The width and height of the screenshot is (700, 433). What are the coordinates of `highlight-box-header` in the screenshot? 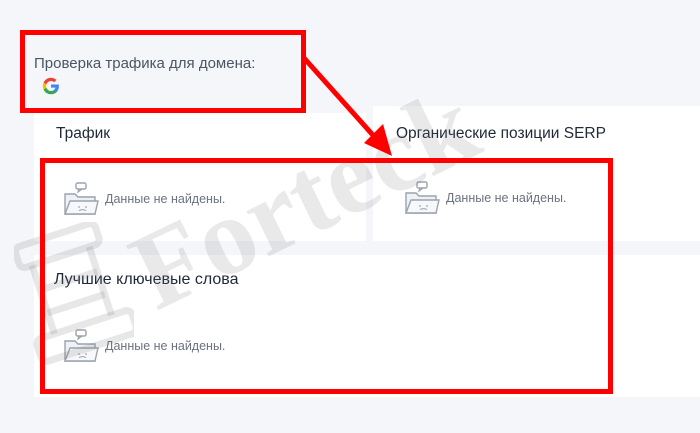 It's located at (163, 71).